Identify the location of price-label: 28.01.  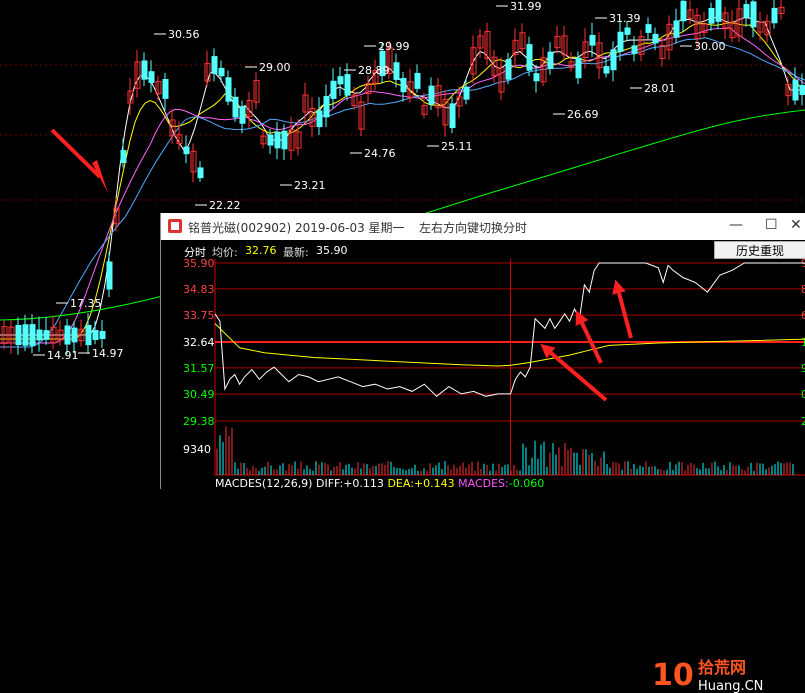
(660, 88).